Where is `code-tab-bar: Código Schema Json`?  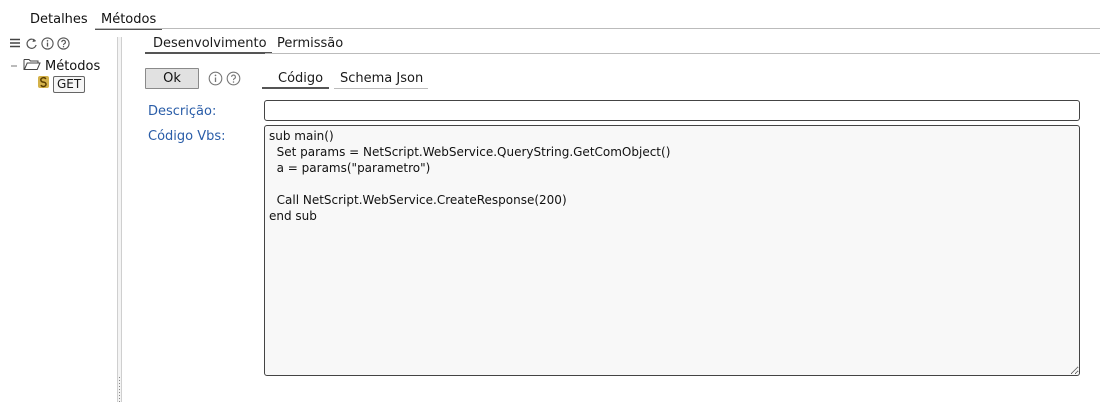
code-tab-bar: Código Schema Json is located at coordinates (345, 80).